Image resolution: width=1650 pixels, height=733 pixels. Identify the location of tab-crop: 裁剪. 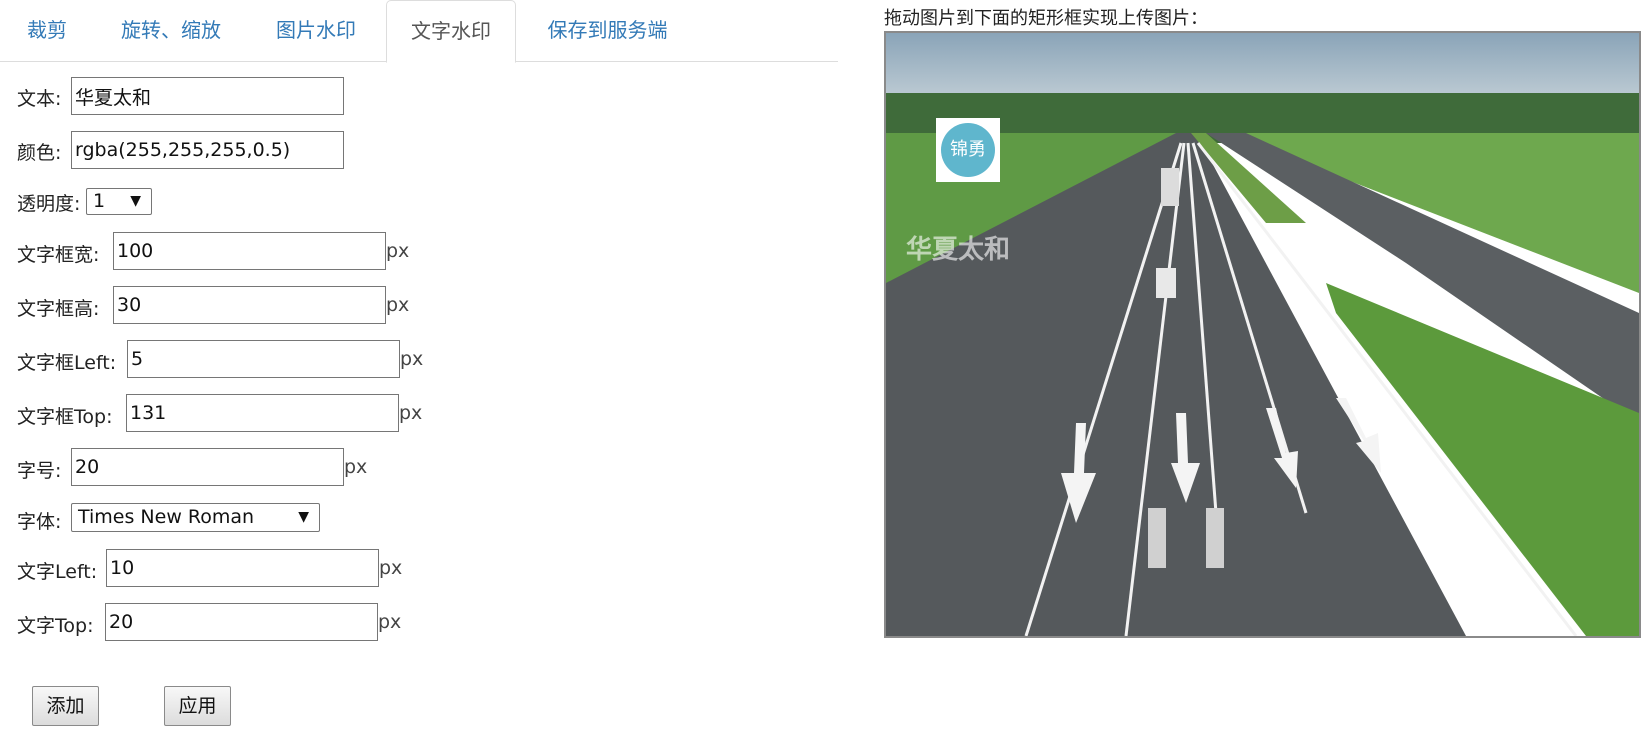
(47, 31).